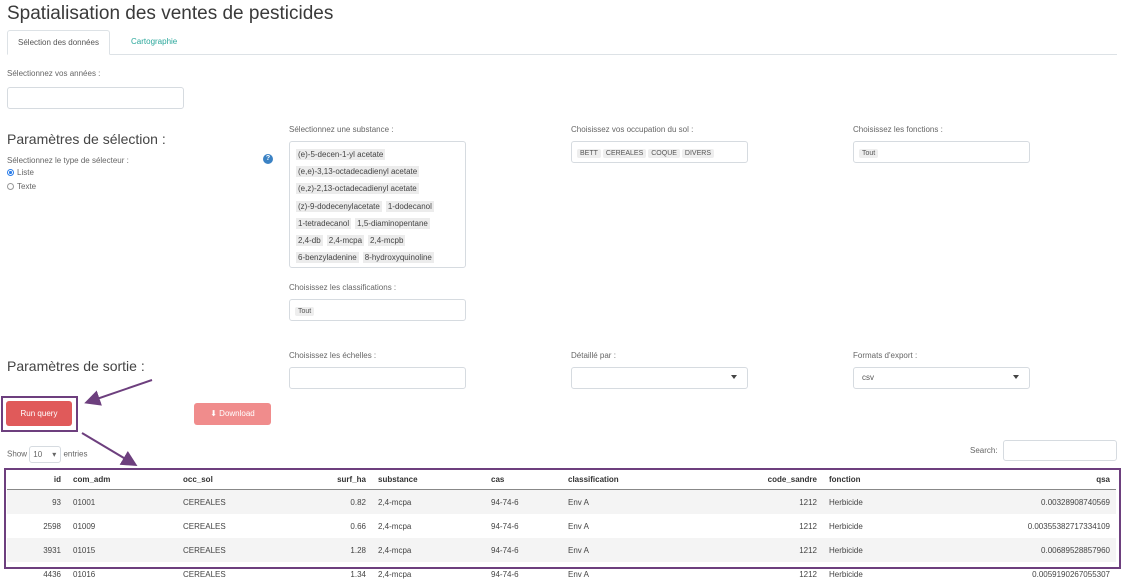 The width and height of the screenshot is (1126, 586). Describe the element at coordinates (117, 423) in the screenshot. I see `annotation-arrows` at that location.